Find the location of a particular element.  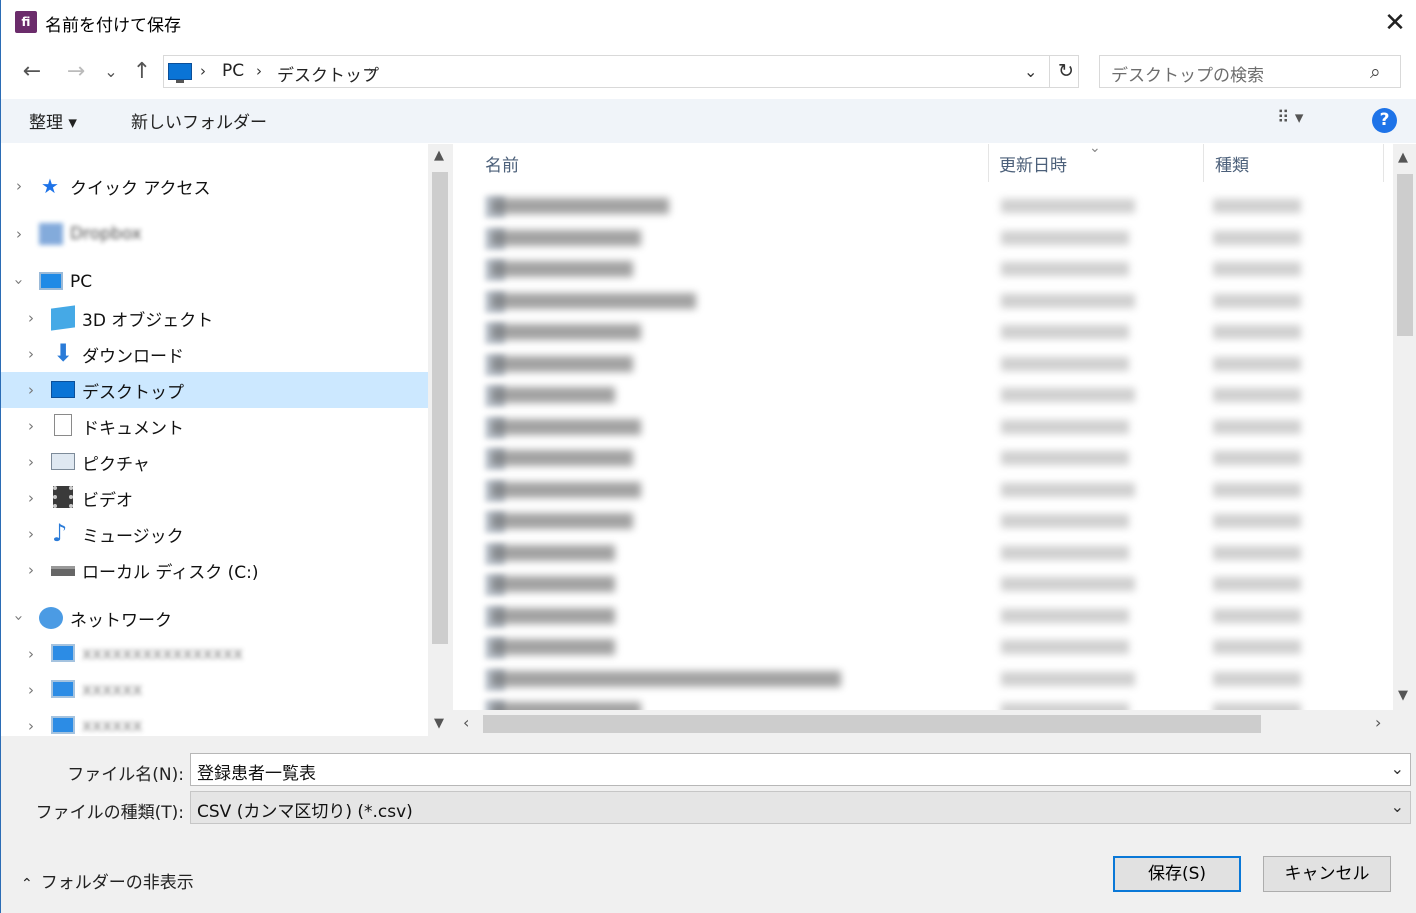

address-bar: › PC › デスクトップ › ⌄ ↻ is located at coordinates (621, 71).